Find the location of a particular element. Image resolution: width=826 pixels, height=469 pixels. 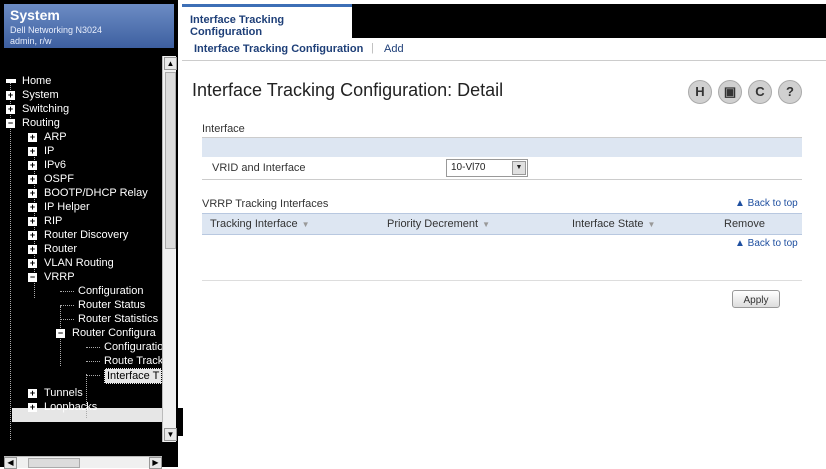

tree-item-configuration-sub: Configuratio is located at coordinates (133, 347).